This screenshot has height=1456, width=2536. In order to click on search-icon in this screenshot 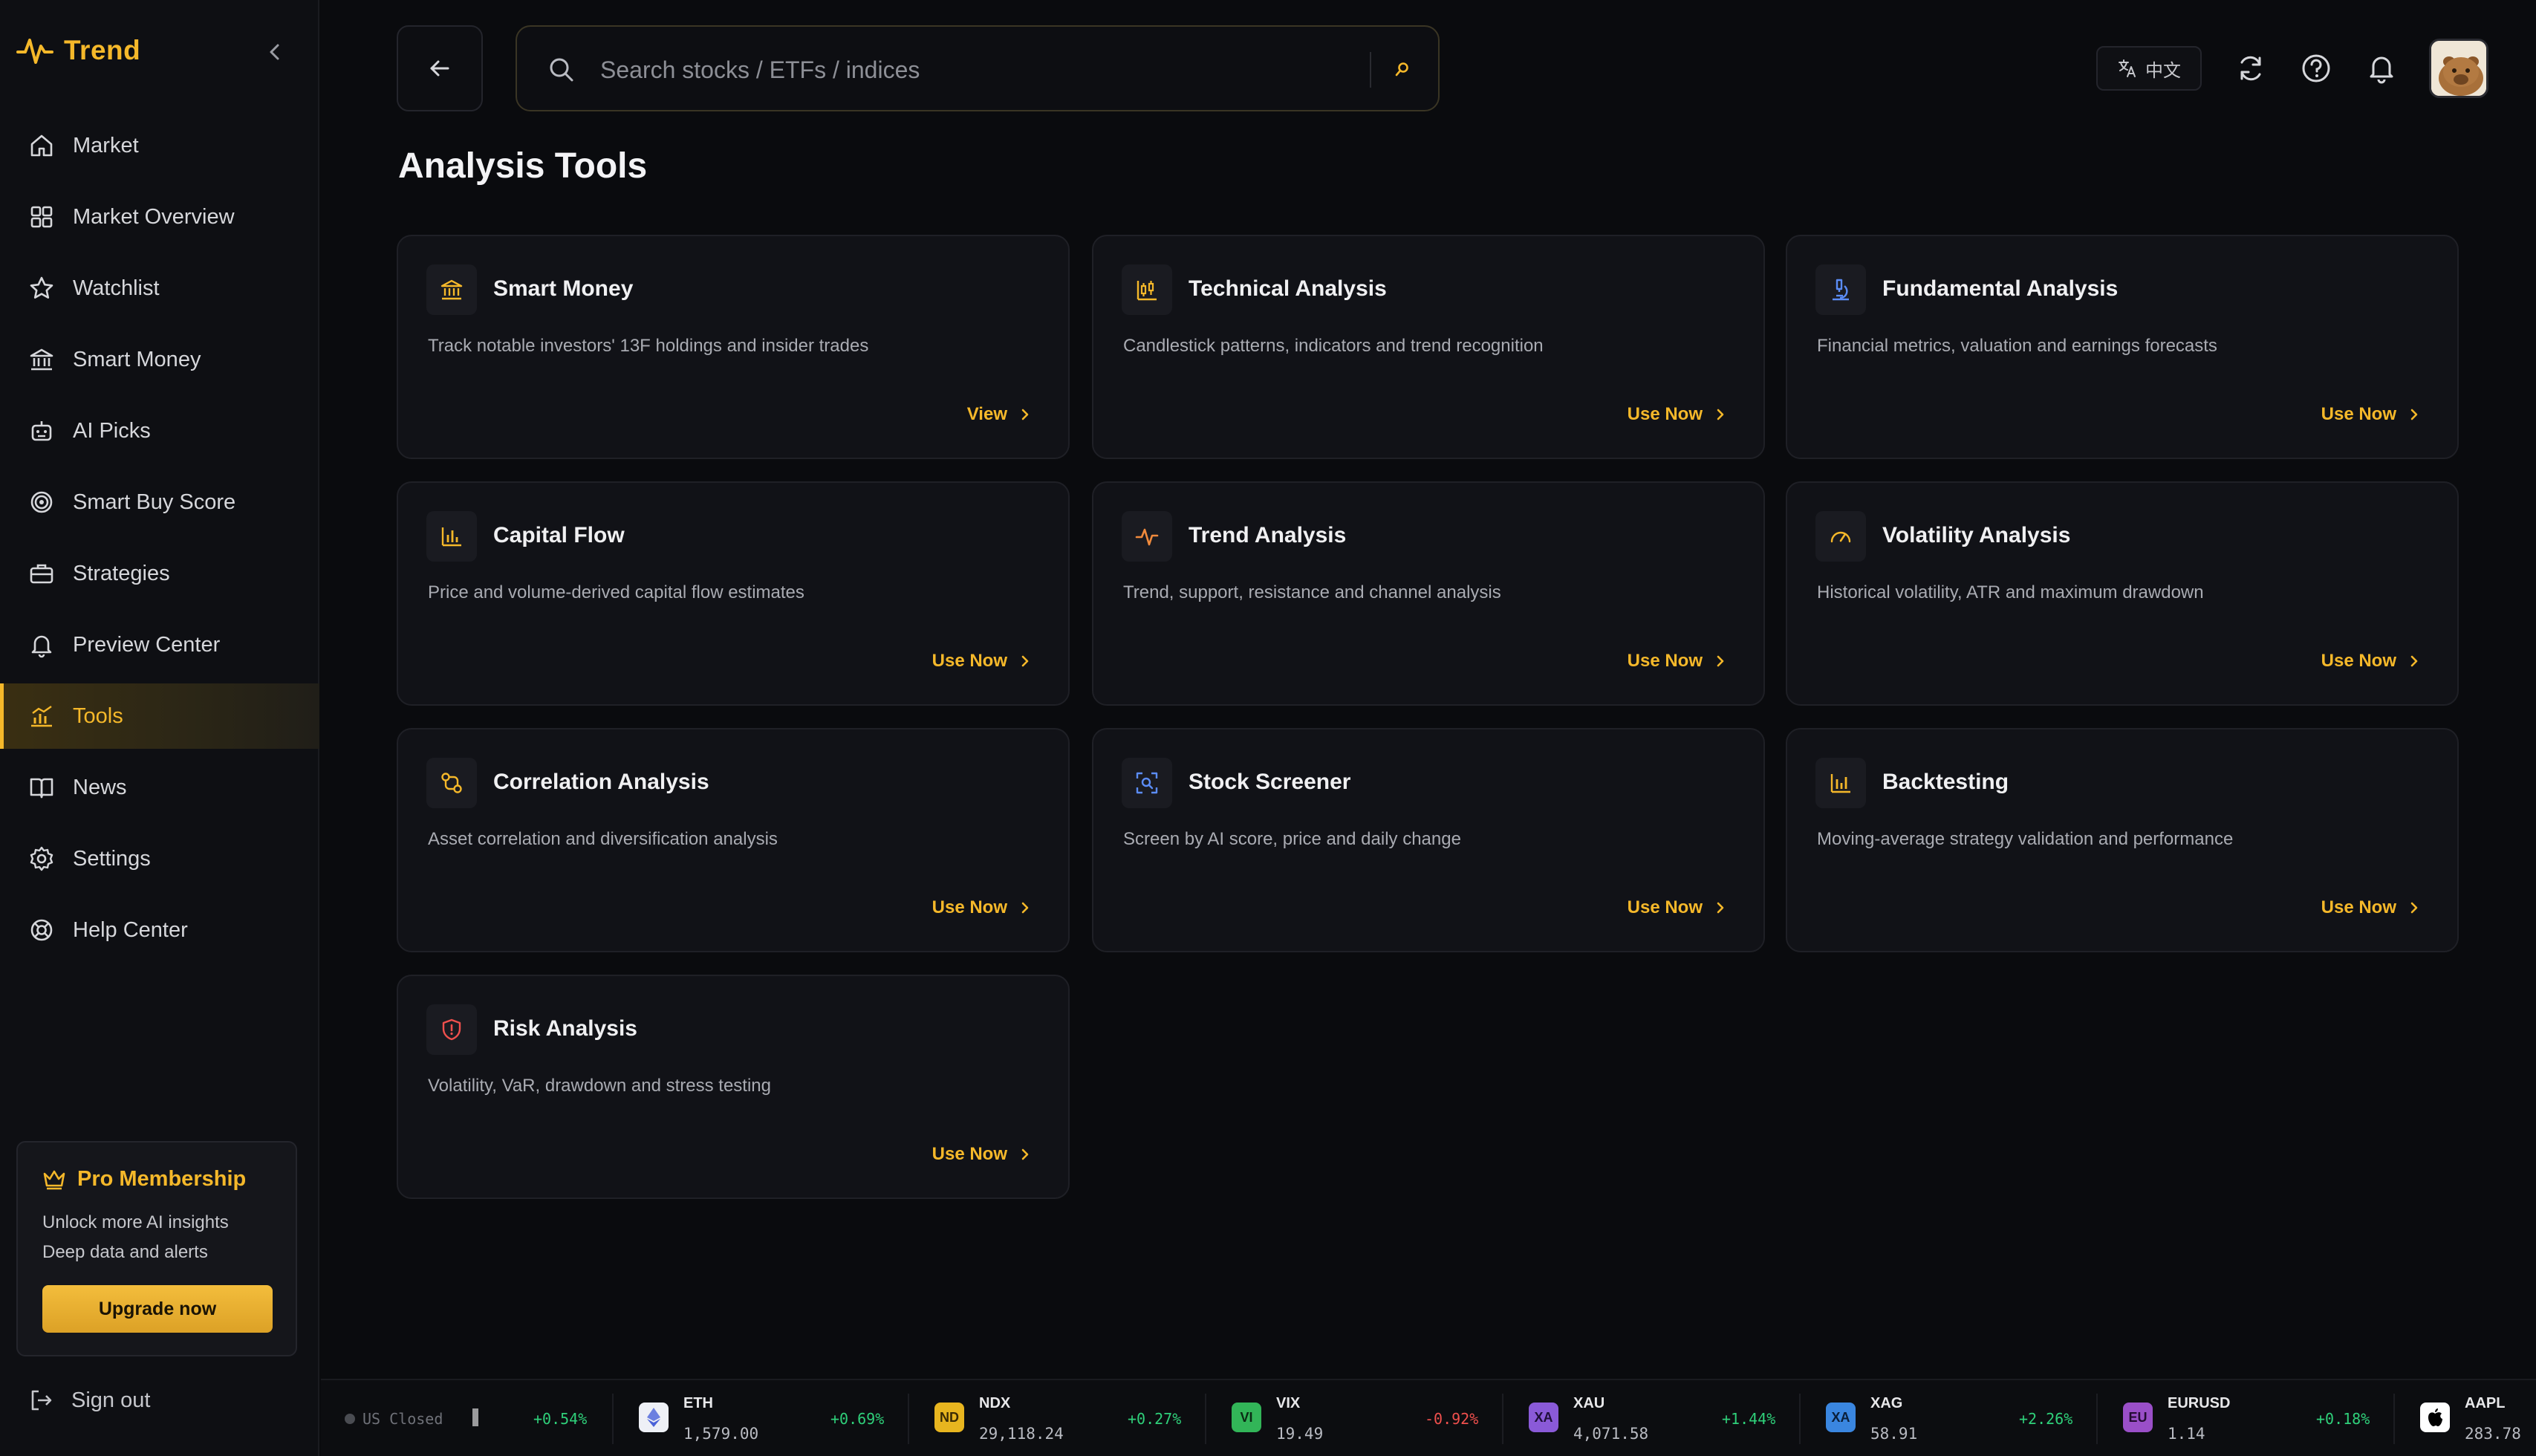, I will do `click(561, 70)`.